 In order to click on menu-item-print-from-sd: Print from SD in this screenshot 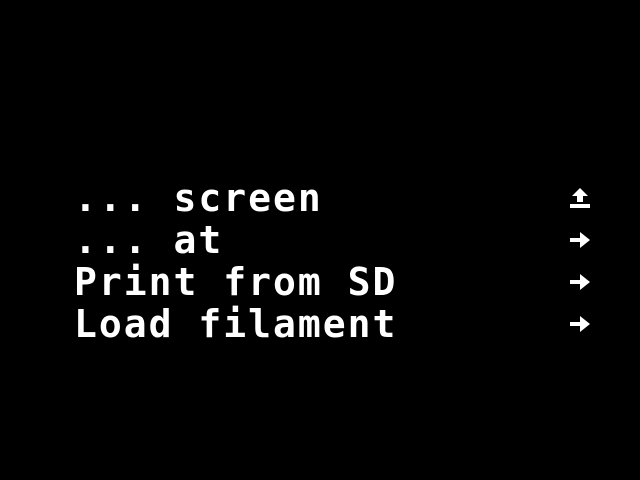, I will do `click(334, 282)`.